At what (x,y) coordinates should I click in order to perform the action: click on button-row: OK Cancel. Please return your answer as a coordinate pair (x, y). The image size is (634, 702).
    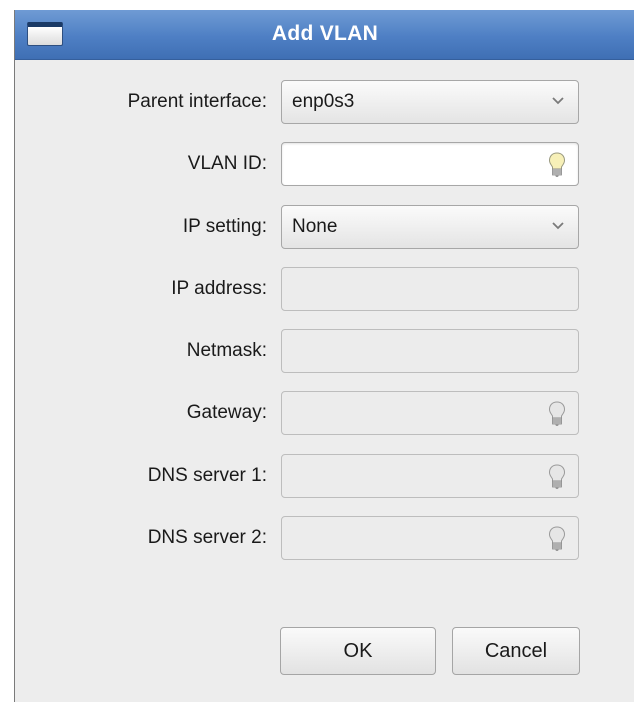
    Looking at the image, I should click on (324, 651).